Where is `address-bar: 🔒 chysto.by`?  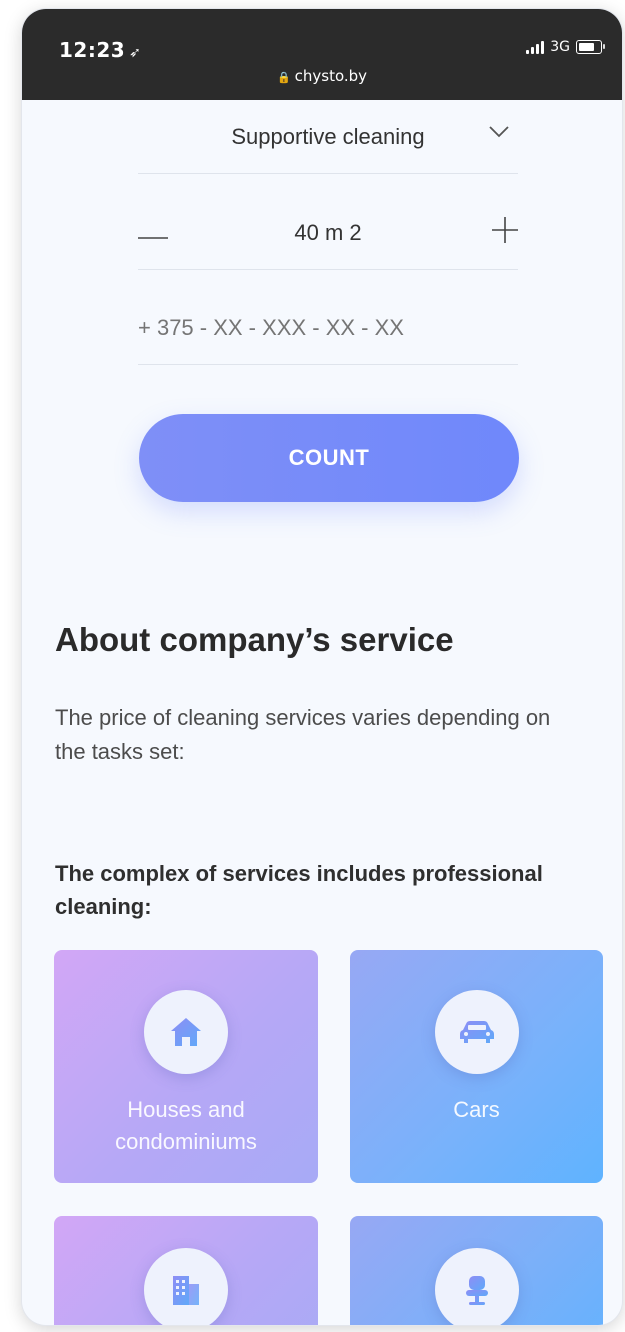 address-bar: 🔒 chysto.by is located at coordinates (322, 76).